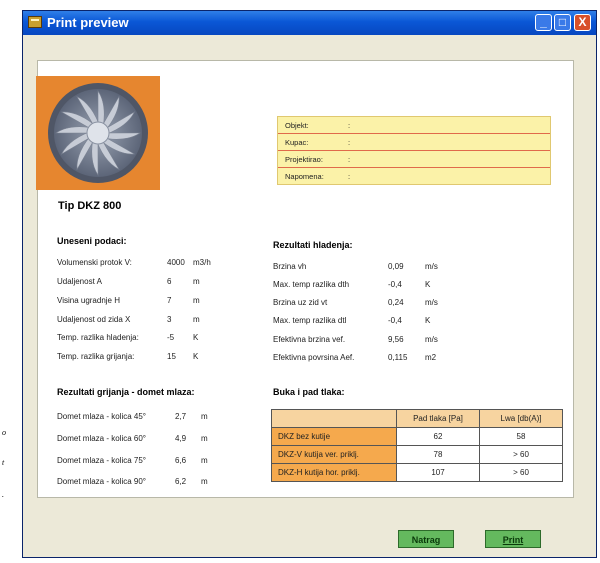 The image size is (600, 563). What do you see at coordinates (297, 125) in the screenshot?
I see `info-label: Objekt:` at bounding box center [297, 125].